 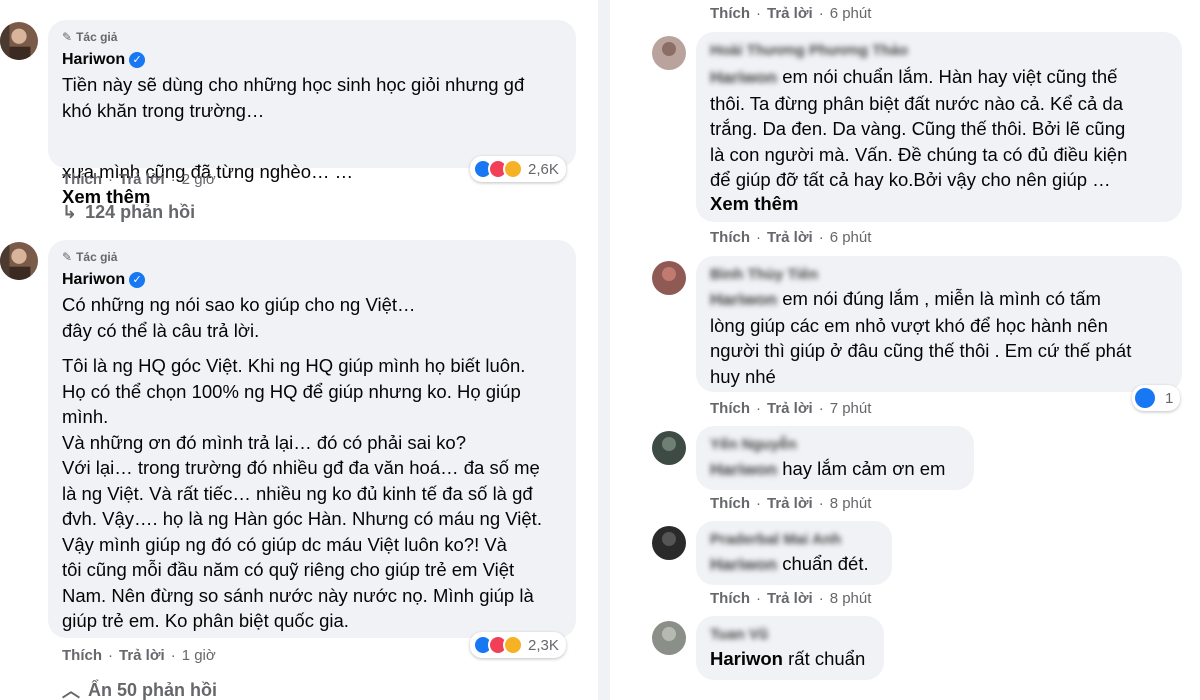 I want to click on timestamp: 1 giờ, so click(x=199, y=655).